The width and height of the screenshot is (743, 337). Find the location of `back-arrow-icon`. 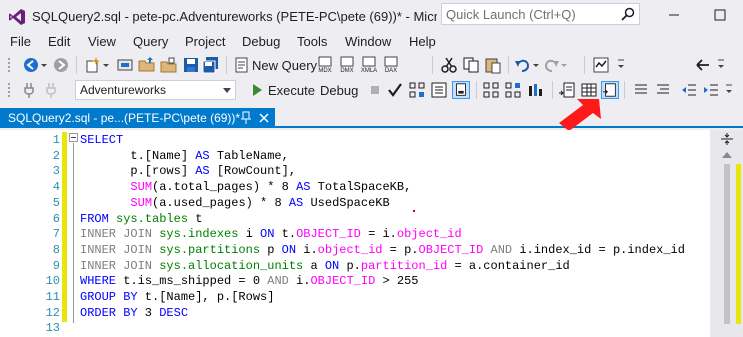

back-arrow-icon is located at coordinates (703, 65).